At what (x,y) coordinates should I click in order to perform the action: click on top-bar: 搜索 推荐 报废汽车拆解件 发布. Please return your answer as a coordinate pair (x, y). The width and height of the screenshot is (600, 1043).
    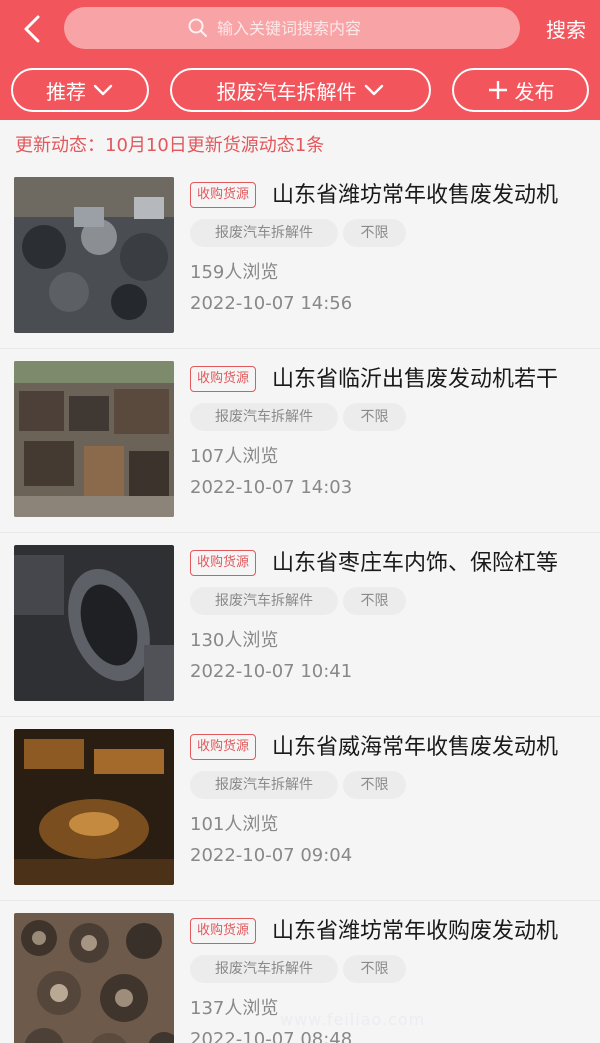
    Looking at the image, I should click on (300, 60).